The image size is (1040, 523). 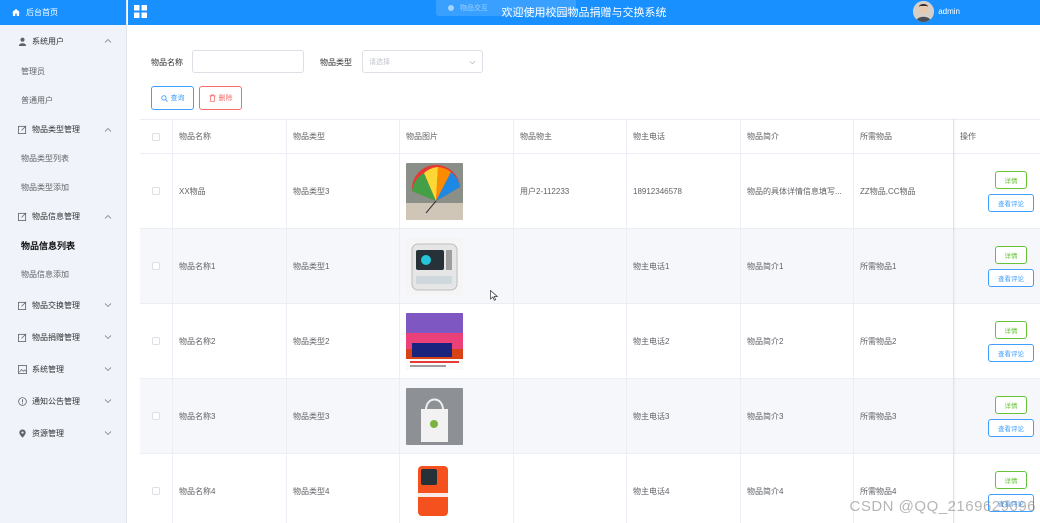 I want to click on column-header: 物品图片, so click(x=457, y=136).